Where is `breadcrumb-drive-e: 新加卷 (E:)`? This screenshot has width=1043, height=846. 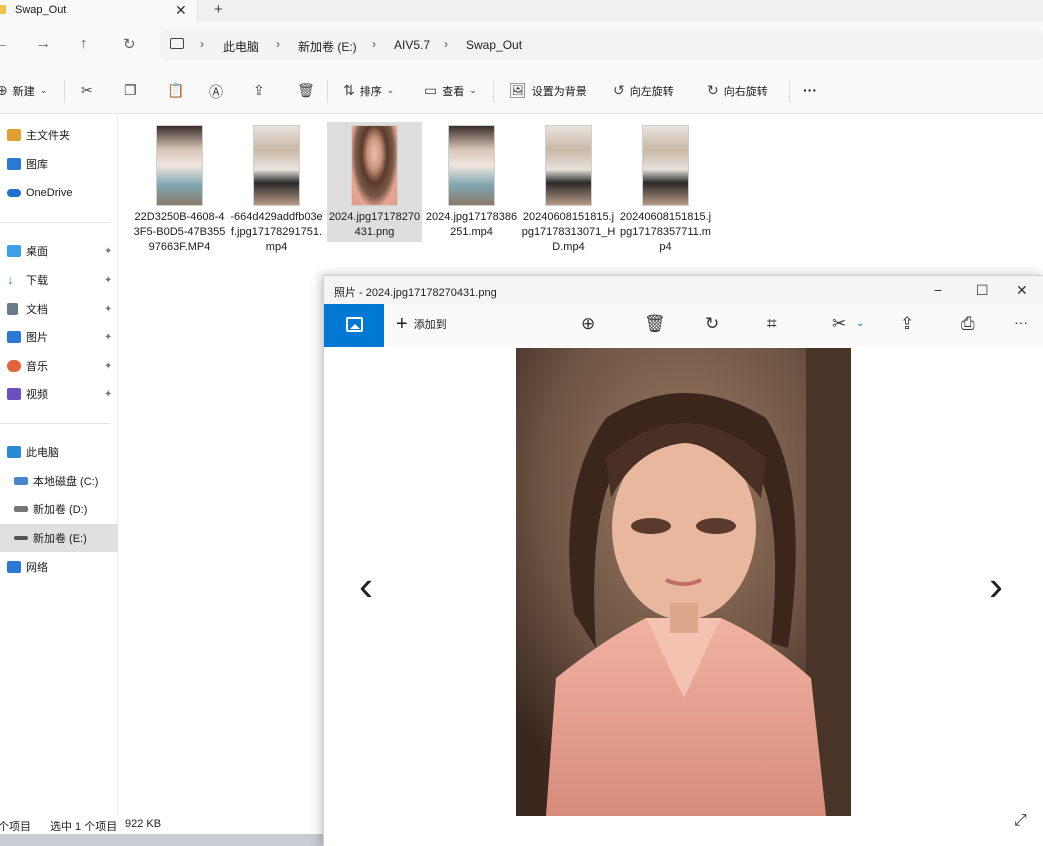
breadcrumb-drive-e: 新加卷 (E:) is located at coordinates (327, 46).